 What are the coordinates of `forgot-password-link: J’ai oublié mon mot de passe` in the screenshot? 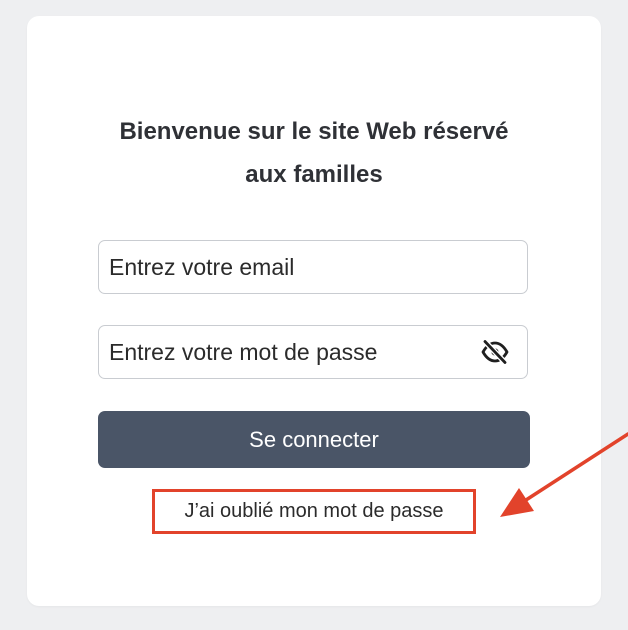 It's located at (314, 511).